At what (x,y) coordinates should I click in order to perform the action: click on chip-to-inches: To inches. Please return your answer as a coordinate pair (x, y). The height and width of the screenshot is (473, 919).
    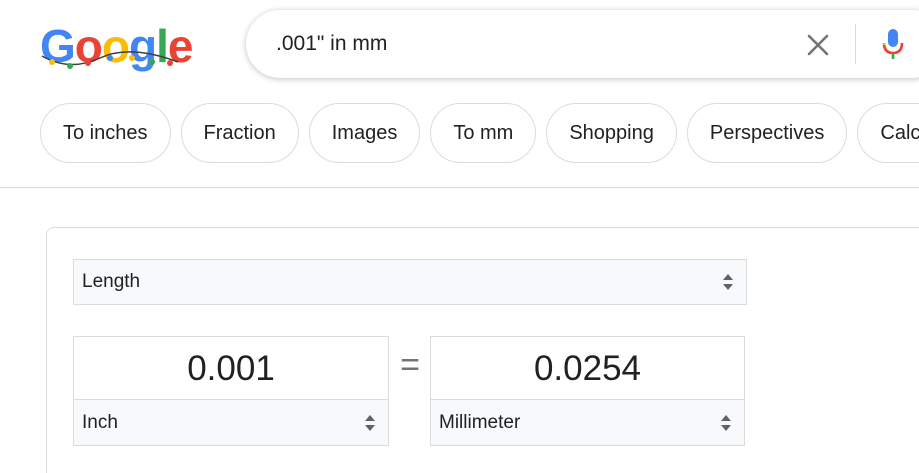
    Looking at the image, I should click on (105, 133).